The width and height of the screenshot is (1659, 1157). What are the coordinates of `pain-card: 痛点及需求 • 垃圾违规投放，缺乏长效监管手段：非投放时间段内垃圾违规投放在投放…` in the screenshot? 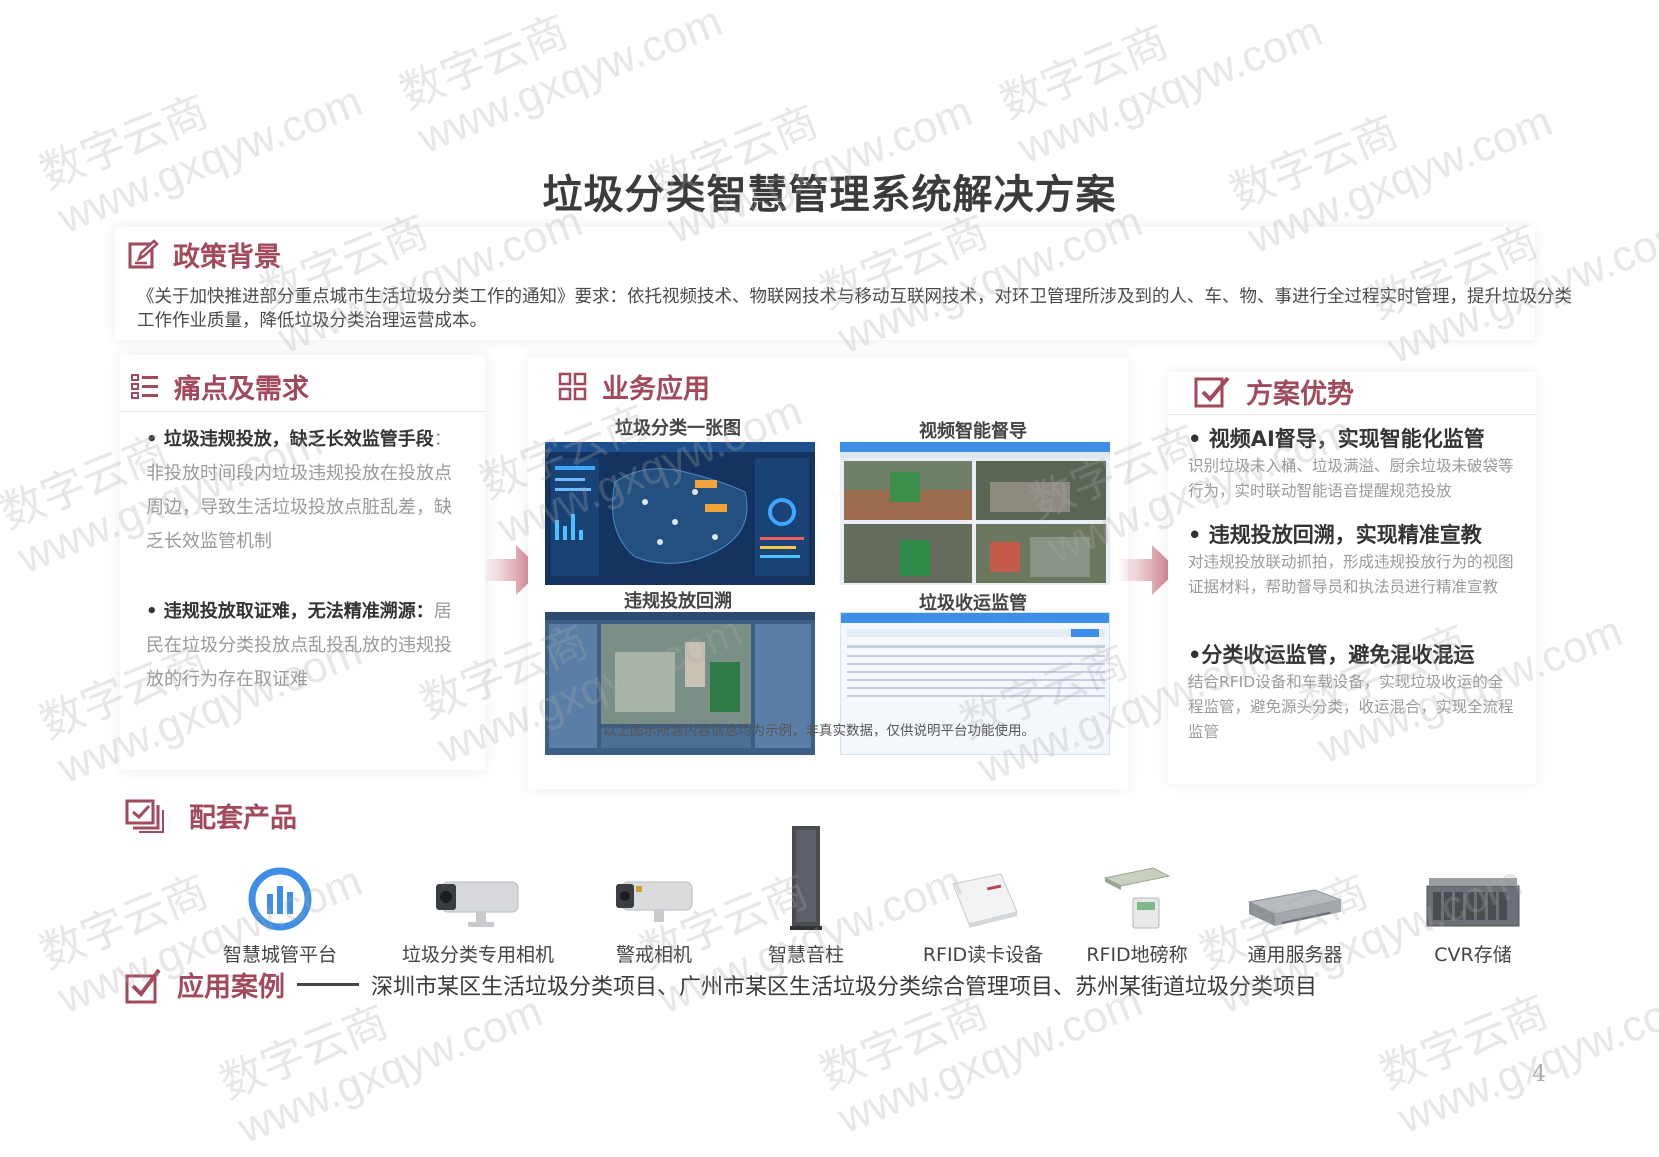 It's located at (302, 562).